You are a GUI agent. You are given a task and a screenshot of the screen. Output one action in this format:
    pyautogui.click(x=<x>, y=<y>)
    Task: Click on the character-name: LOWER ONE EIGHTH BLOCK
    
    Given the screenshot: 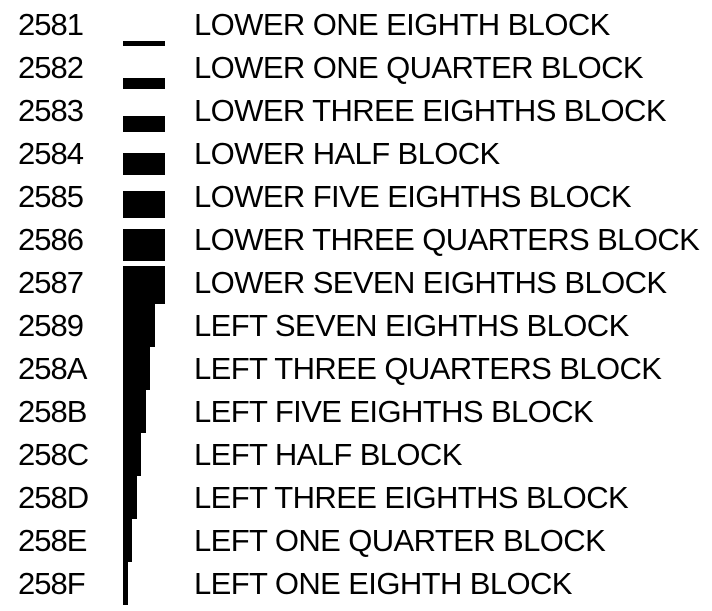 What is the action you would take?
    pyautogui.click(x=402, y=24)
    